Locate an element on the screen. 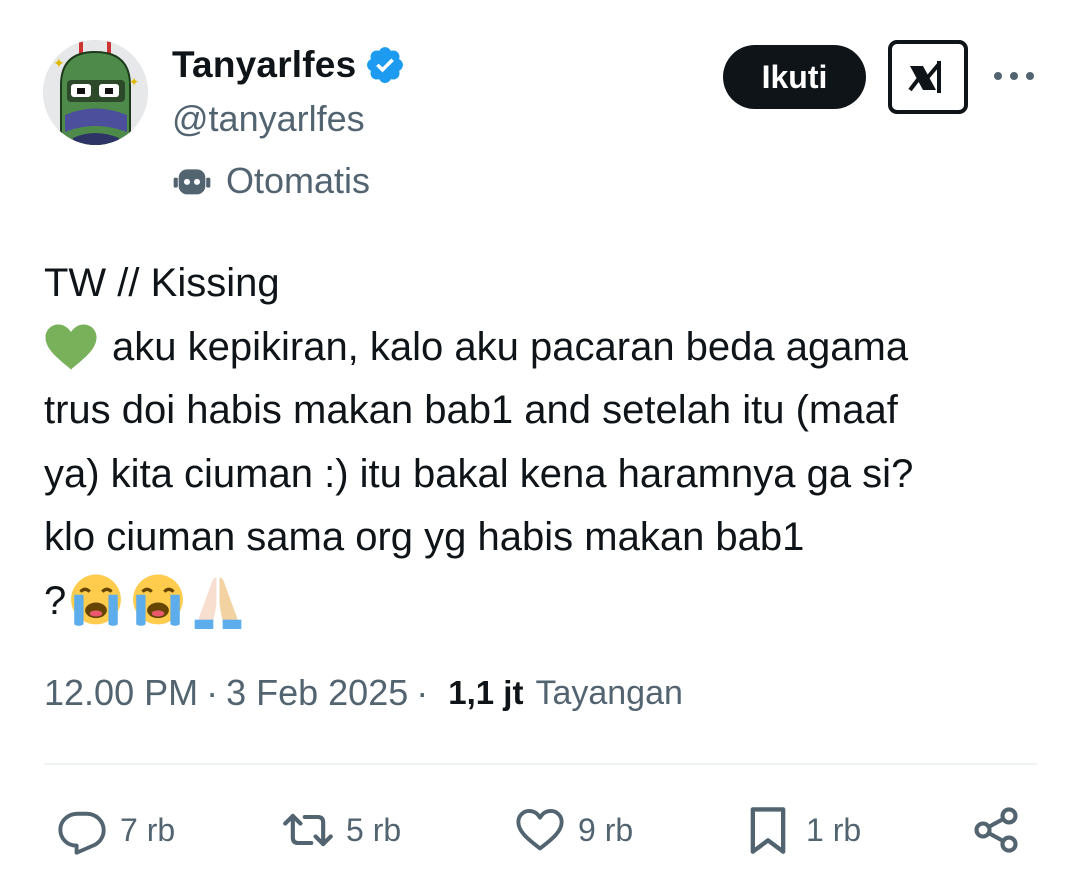 The image size is (1080, 893). more-icon is located at coordinates (1014, 76).